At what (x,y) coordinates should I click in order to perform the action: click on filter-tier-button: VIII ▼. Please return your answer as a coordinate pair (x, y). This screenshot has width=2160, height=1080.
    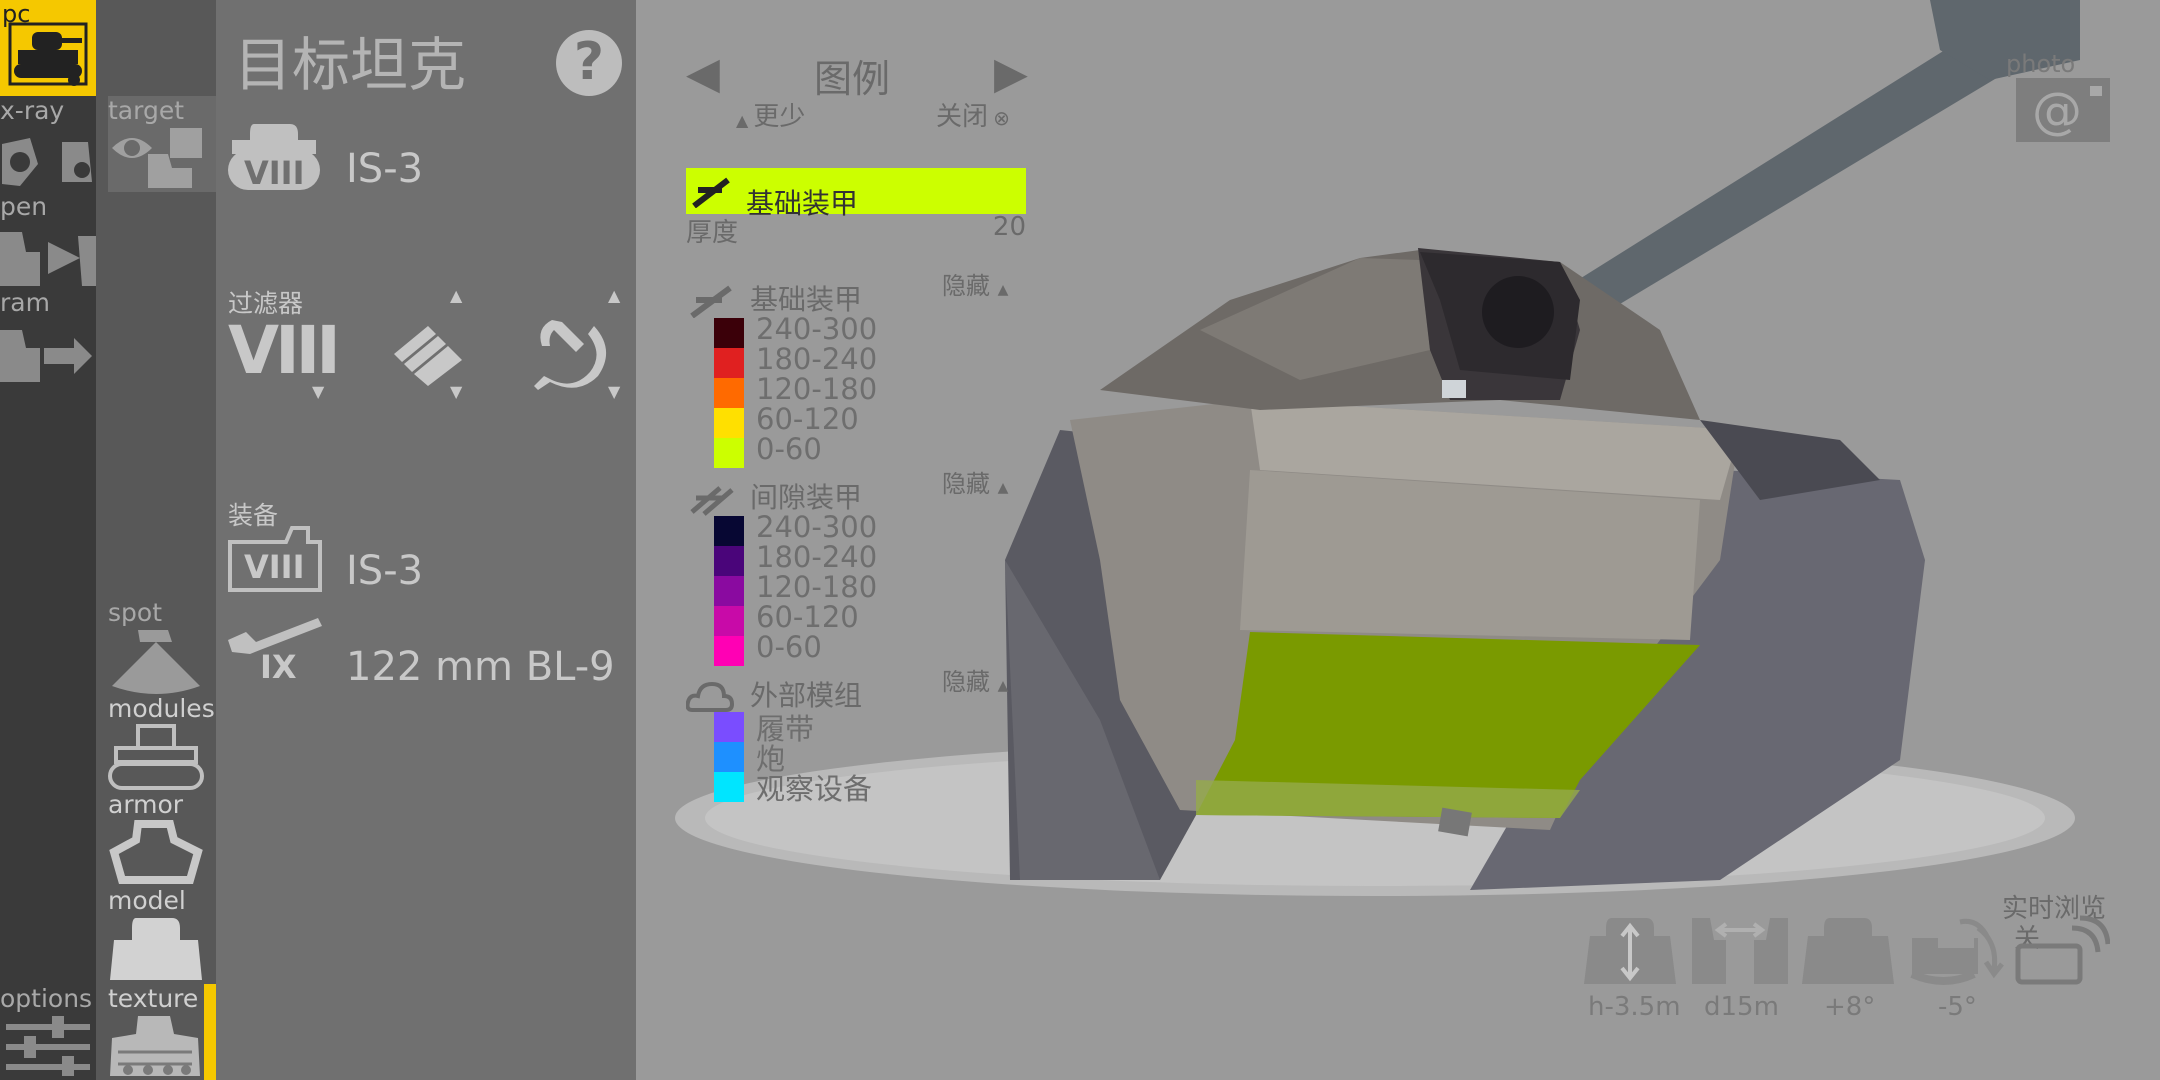
    Looking at the image, I should click on (286, 357).